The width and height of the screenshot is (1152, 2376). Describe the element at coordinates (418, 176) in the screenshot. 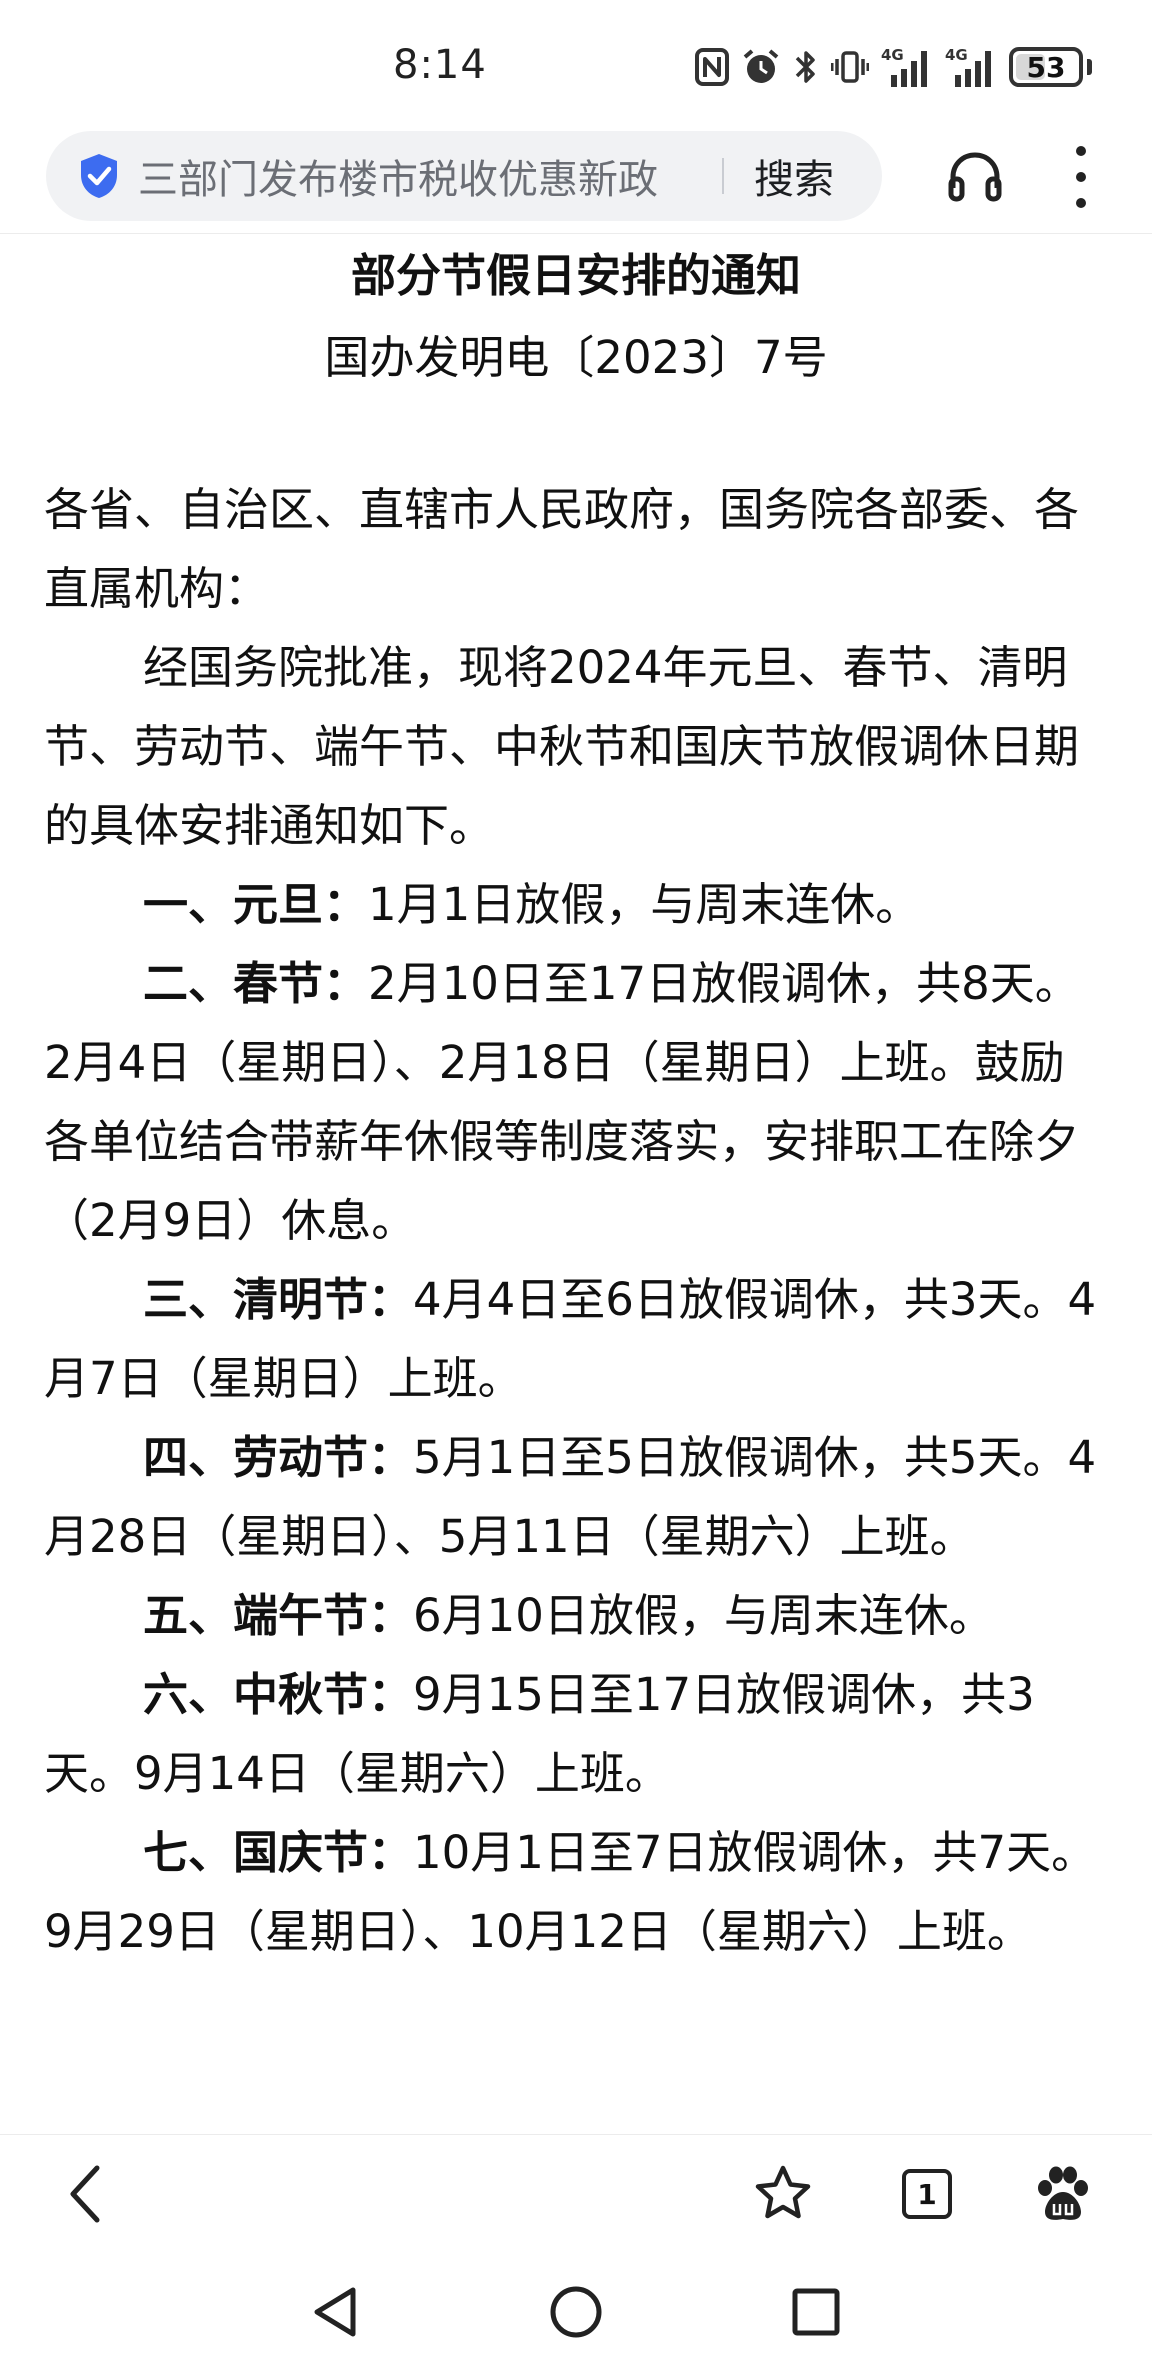

I see `search-input: 三部门发布楼市税收优惠新政` at that location.